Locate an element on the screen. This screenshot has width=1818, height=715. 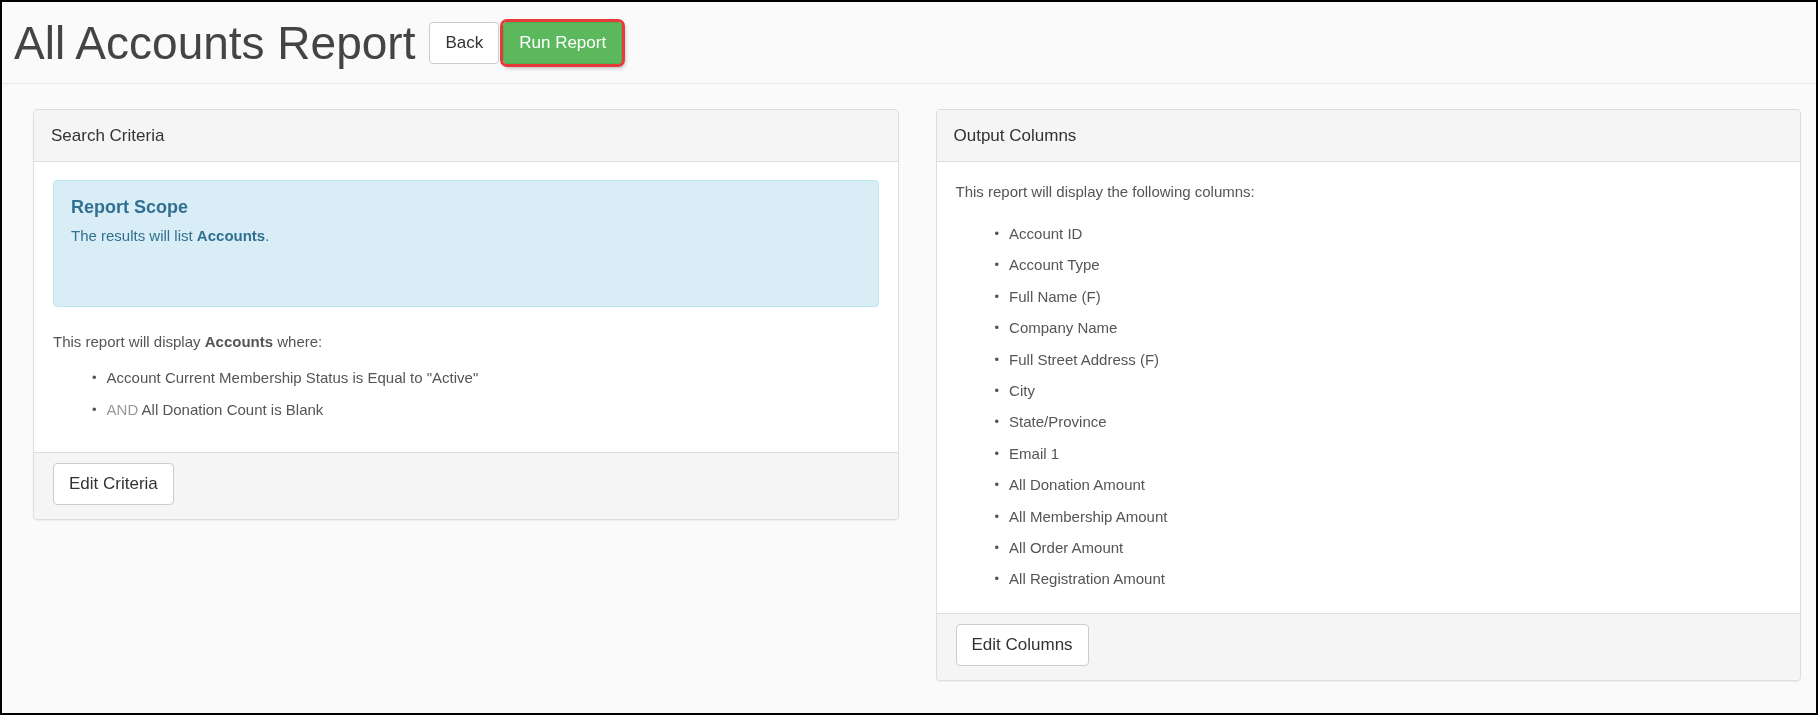
column-item: All Order Amount is located at coordinates (1066, 548).